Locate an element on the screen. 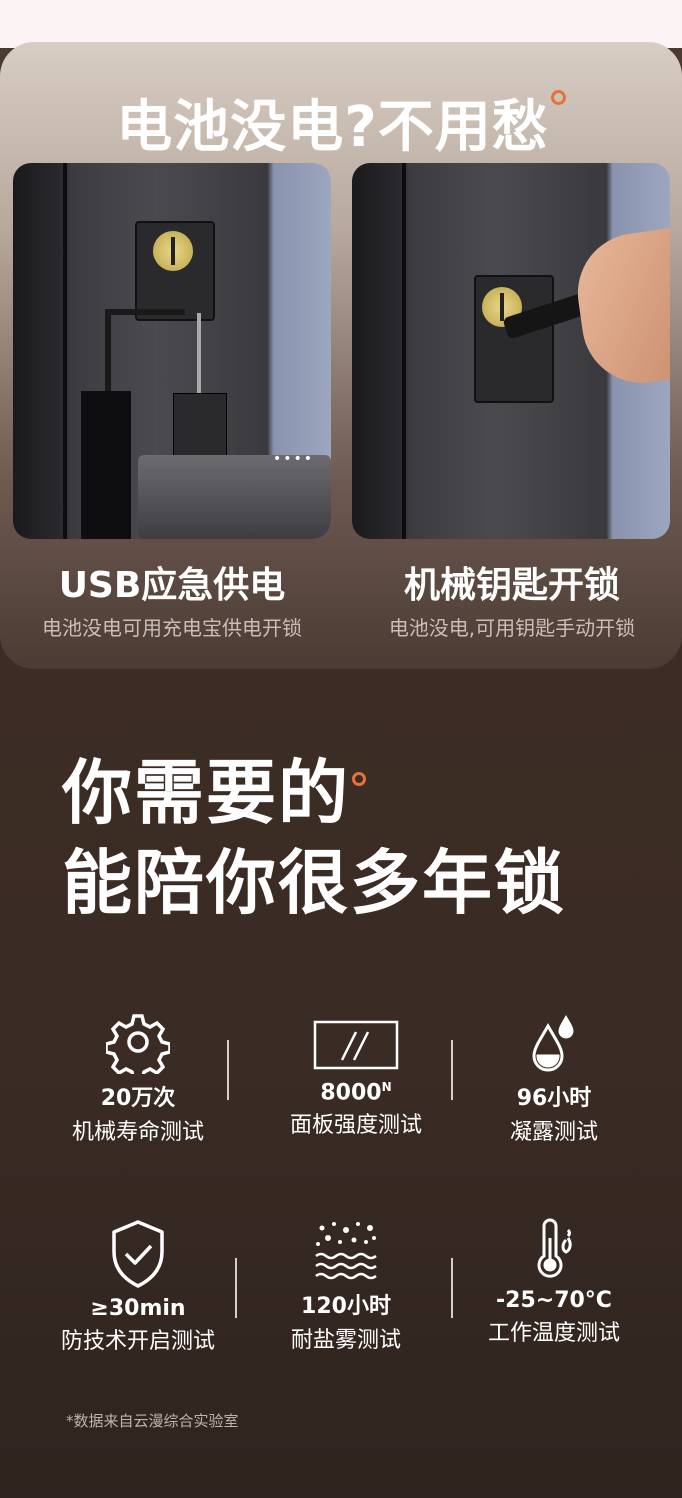 The width and height of the screenshot is (682, 1498). stat-label: 防技术开启测试 is located at coordinates (137, 1341).